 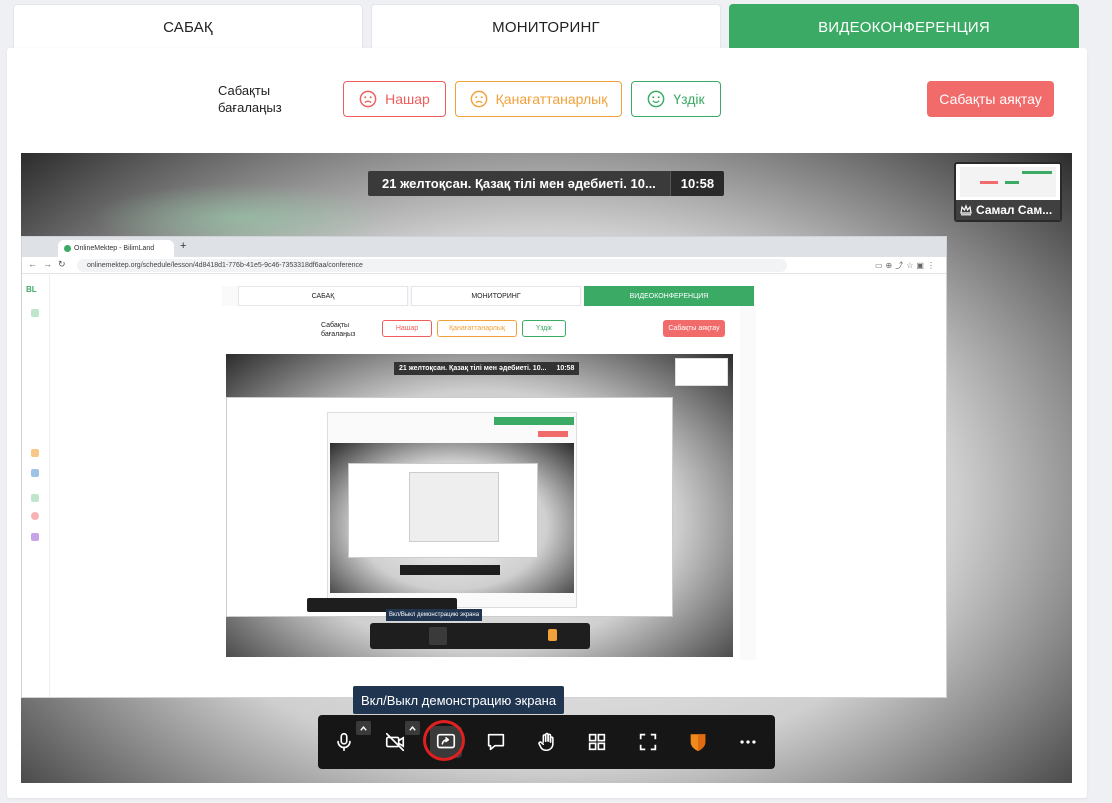 I want to click on rate-ok-button: Қанағаттанарлық, so click(x=538, y=99).